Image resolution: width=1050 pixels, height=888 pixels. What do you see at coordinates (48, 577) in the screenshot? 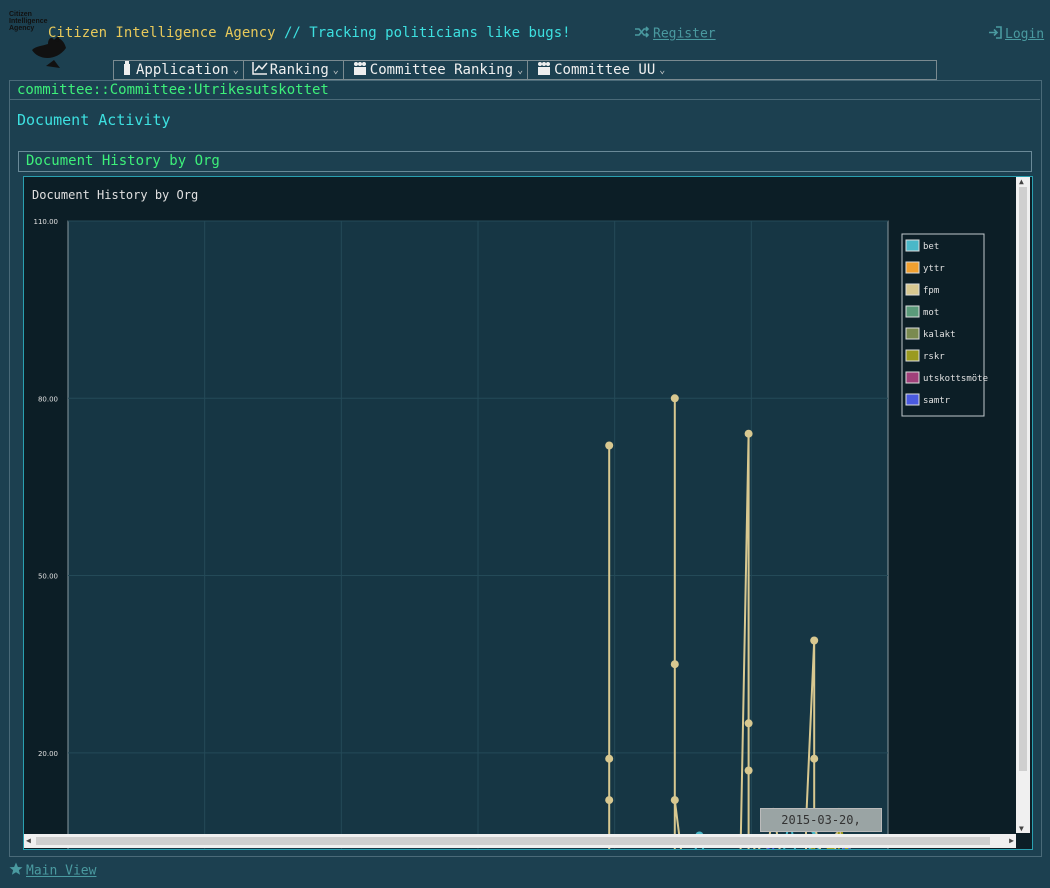
I see `y-tick-label: 50.00` at bounding box center [48, 577].